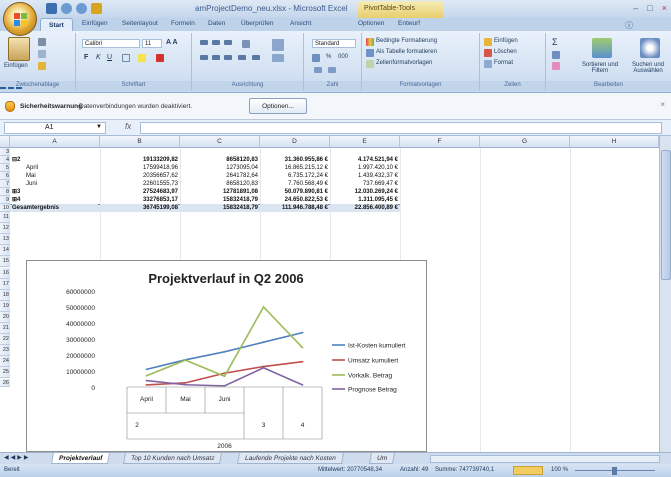 This screenshot has width=671, height=477. Describe the element at coordinates (66, 8) in the screenshot. I see `undo-icon` at that location.